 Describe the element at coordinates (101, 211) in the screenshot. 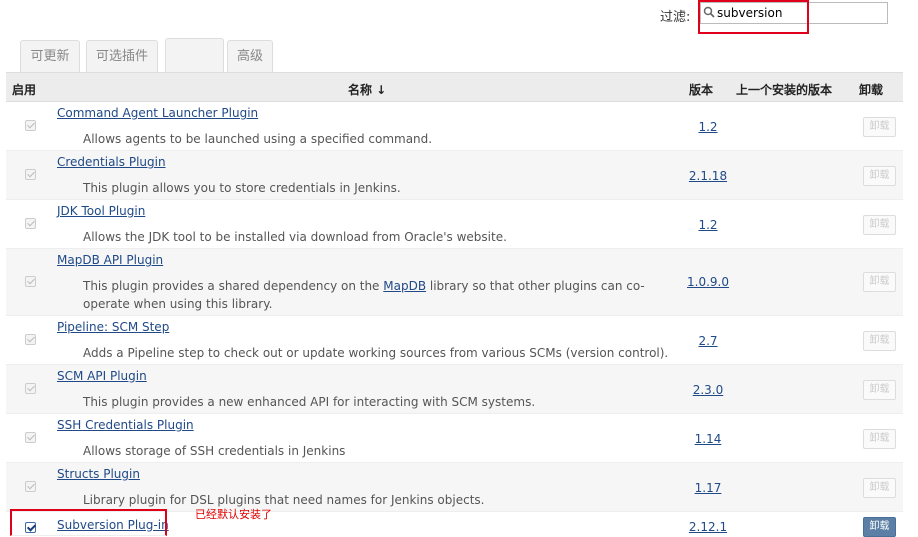

I see `plugin-name-link: JDK Tool Plugin` at that location.